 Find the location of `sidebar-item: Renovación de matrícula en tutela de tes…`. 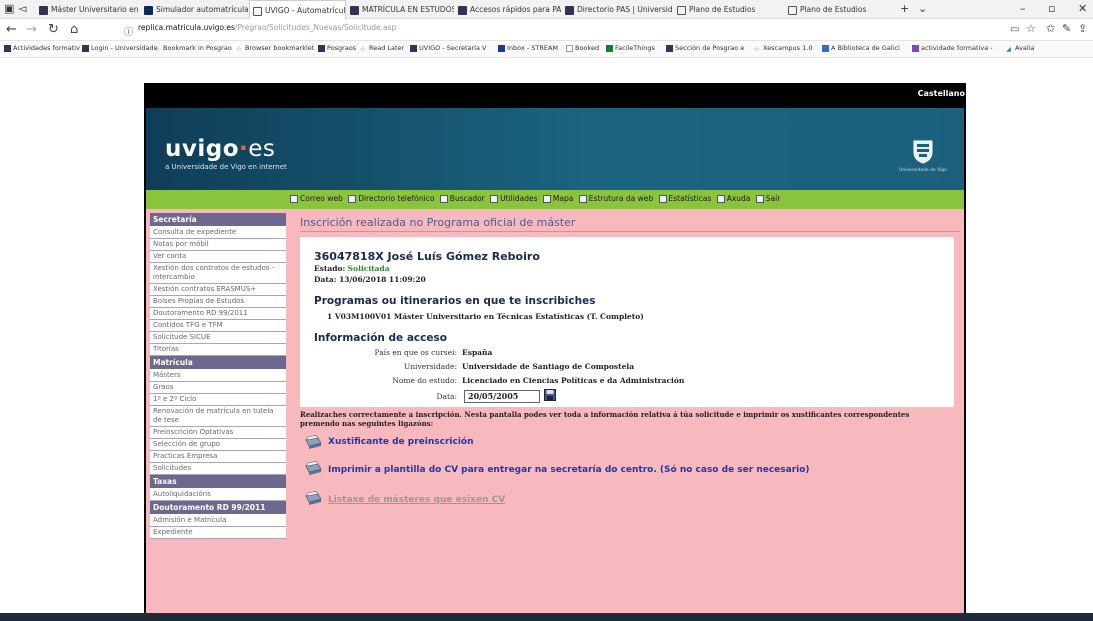

sidebar-item: Renovación de matrícula en tutela de tes… is located at coordinates (218, 416).